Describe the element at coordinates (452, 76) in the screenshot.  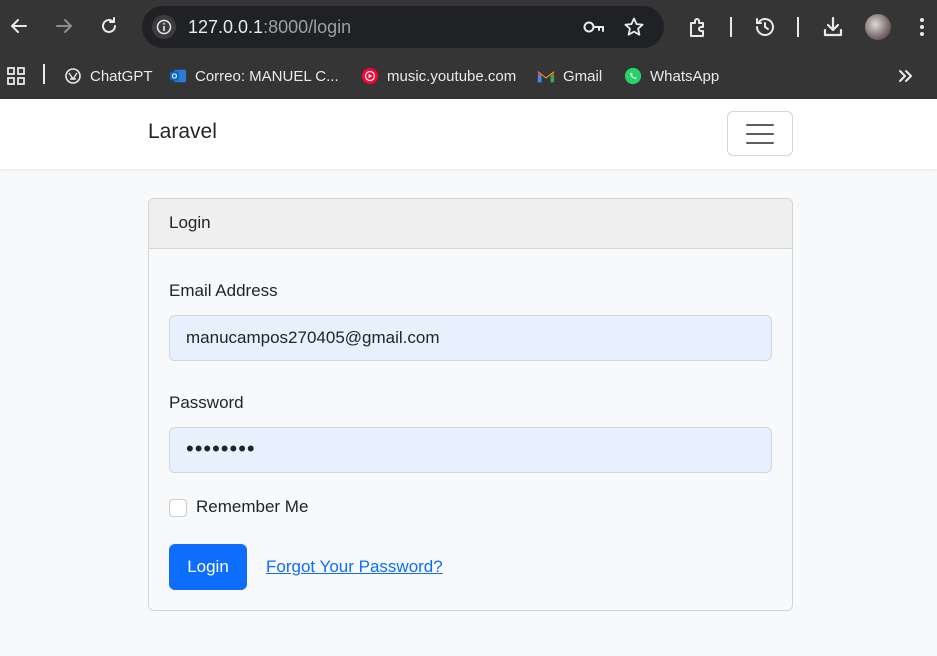
I see `bookmark-label: music.youtube.com` at that location.